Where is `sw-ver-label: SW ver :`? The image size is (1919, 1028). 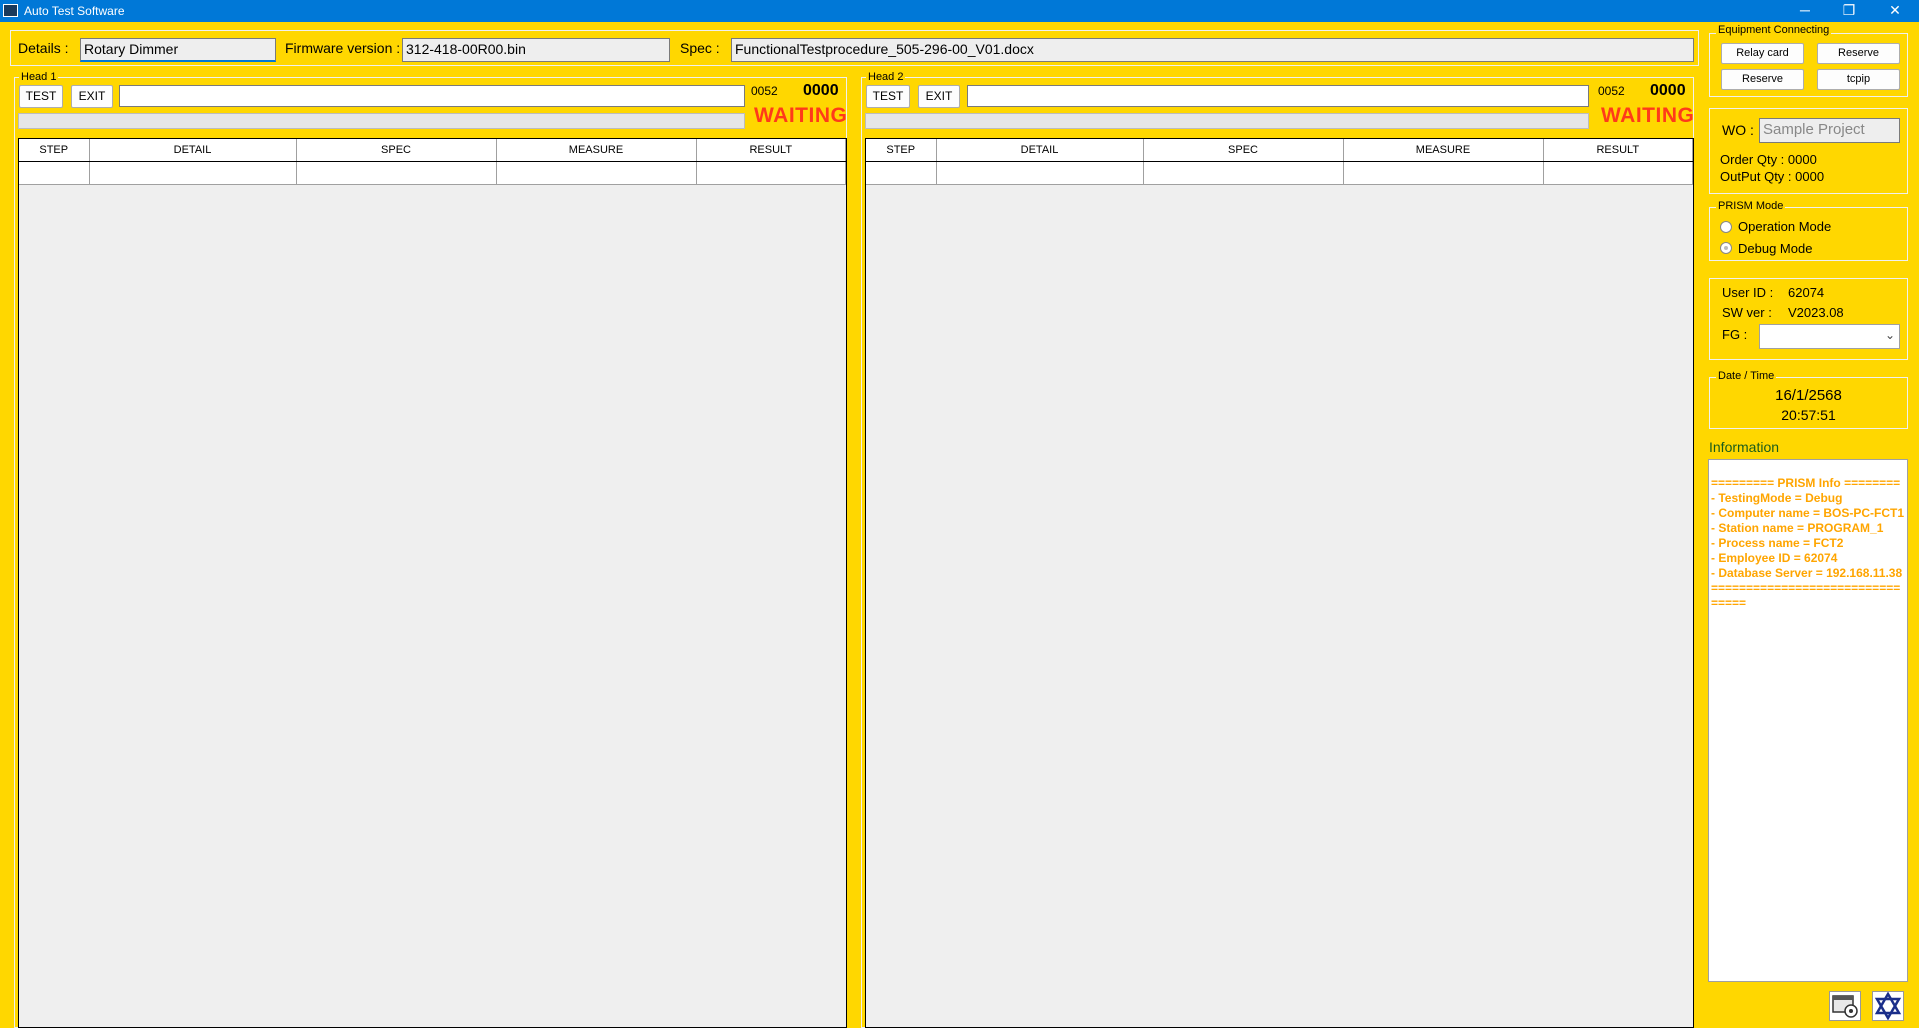
sw-ver-label: SW ver : is located at coordinates (1747, 312).